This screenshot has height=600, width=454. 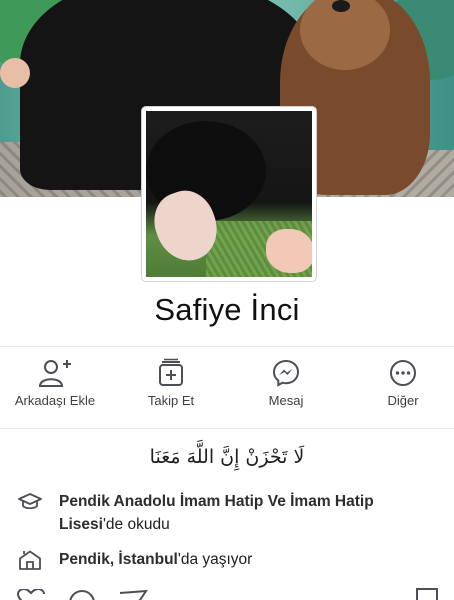 What do you see at coordinates (30, 501) in the screenshot?
I see `graduation-cap-icon` at bounding box center [30, 501].